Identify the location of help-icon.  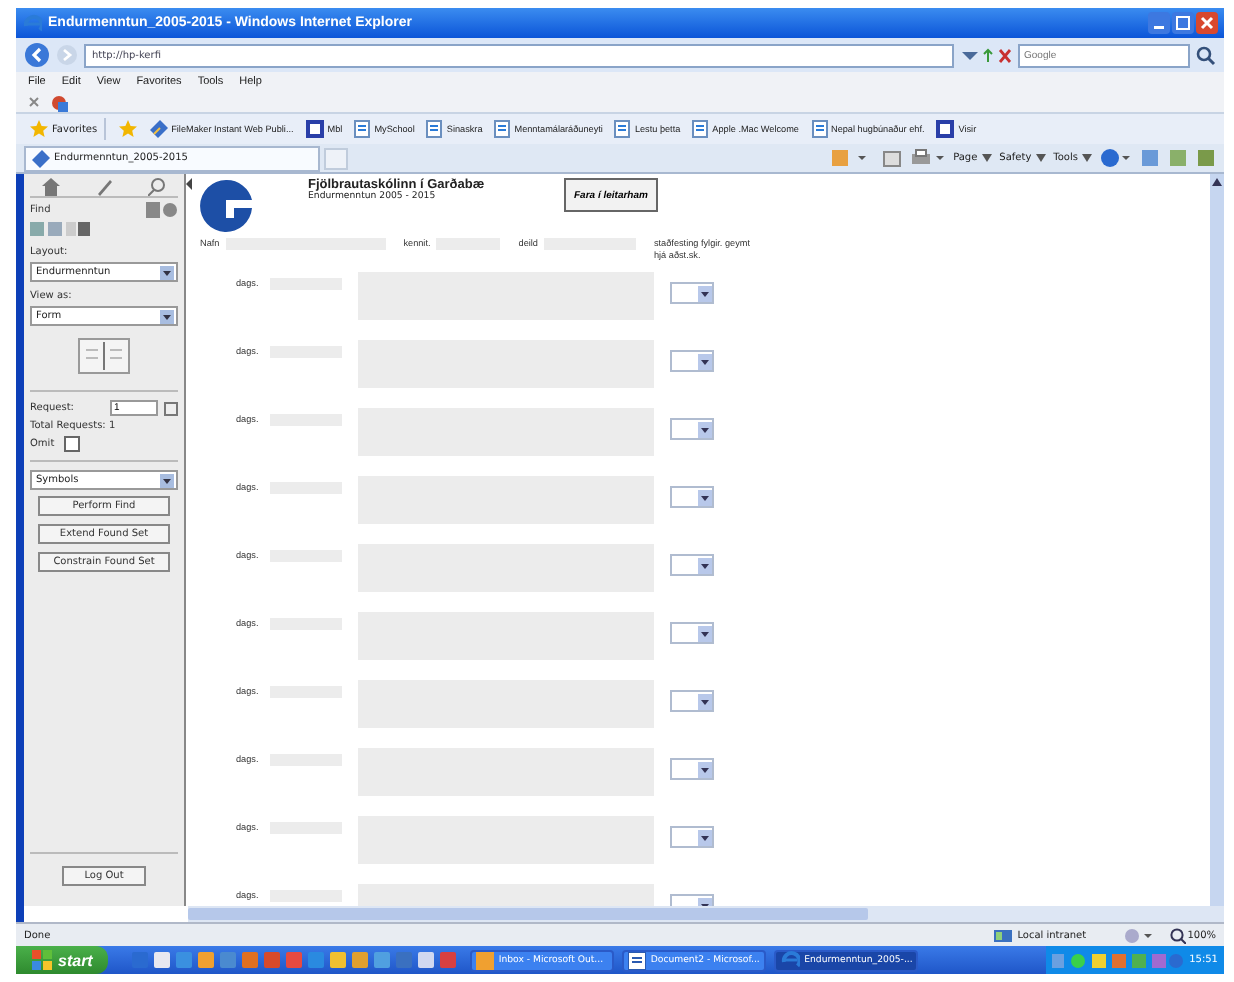
(1116, 158).